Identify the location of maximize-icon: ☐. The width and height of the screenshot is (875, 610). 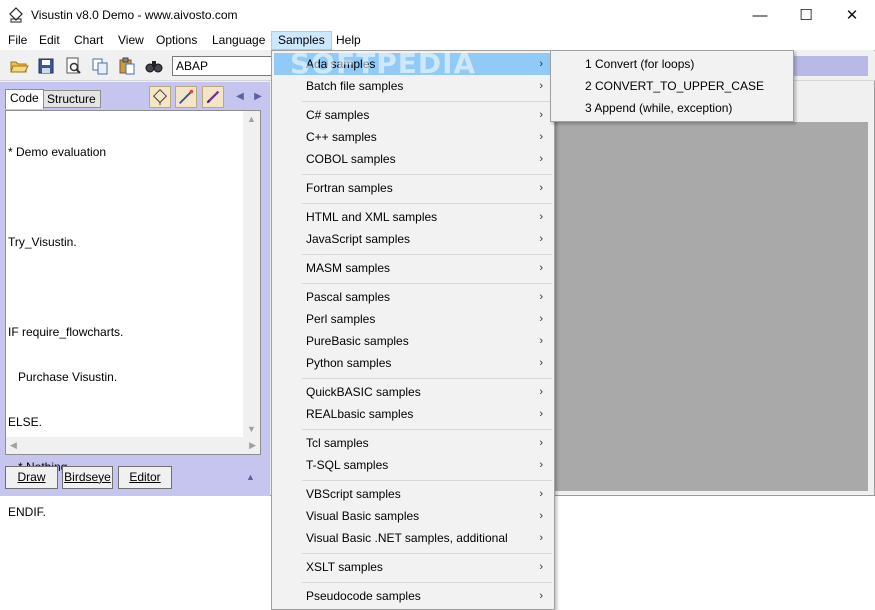
(806, 15).